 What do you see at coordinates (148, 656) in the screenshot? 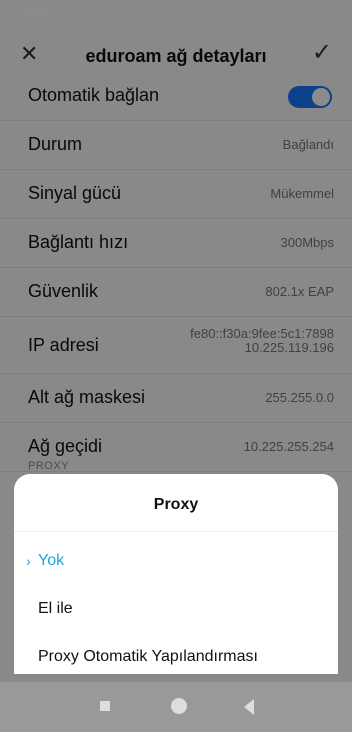
I see `option-label: Proxy Otomatik Yapılandırması` at bounding box center [148, 656].